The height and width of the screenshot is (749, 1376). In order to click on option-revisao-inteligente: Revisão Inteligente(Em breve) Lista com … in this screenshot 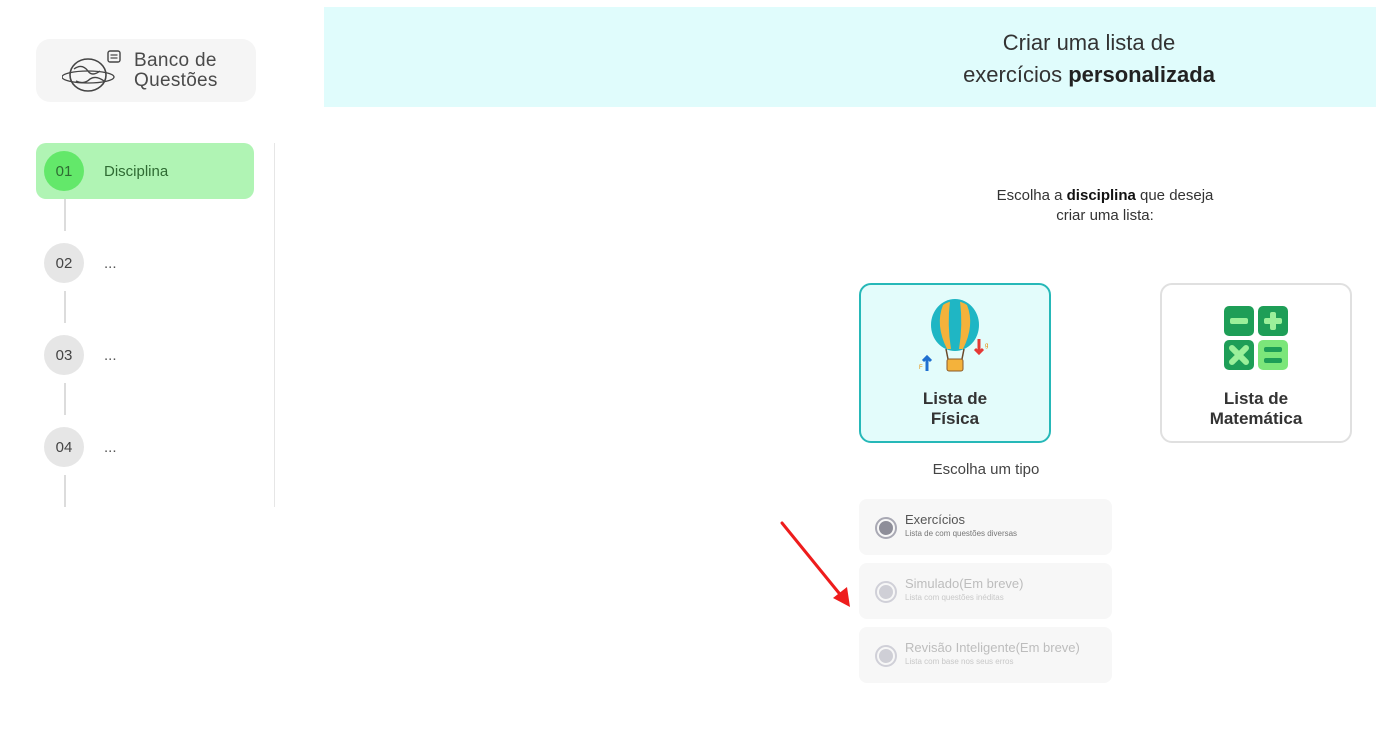, I will do `click(985, 655)`.